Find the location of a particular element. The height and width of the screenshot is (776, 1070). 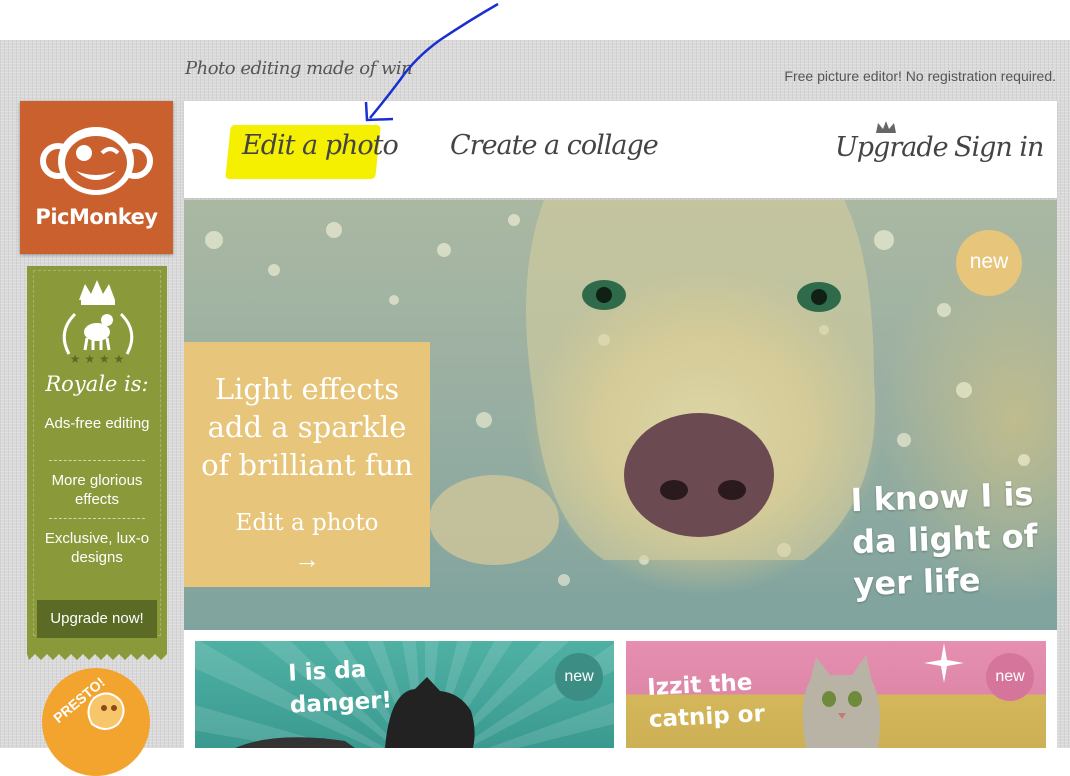

mascot-icon is located at coordinates (106, 711).